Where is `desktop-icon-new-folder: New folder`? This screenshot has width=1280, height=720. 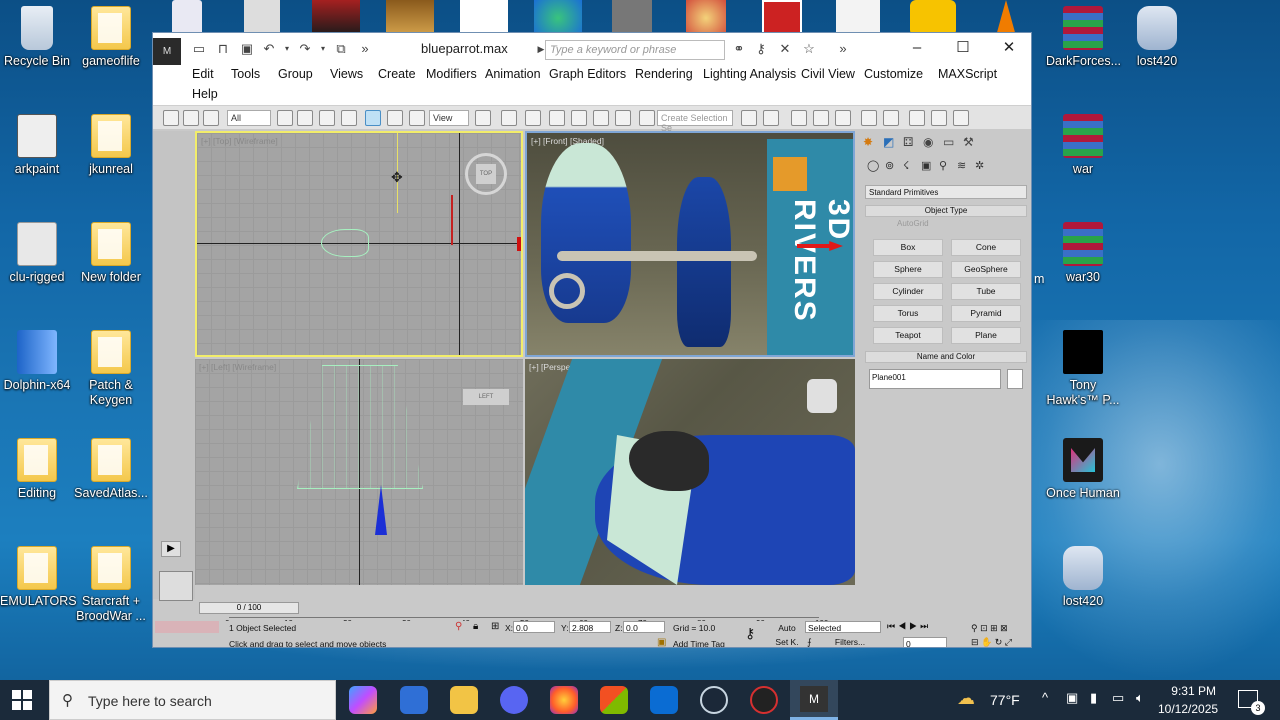
desktop-icon-new-folder: New folder is located at coordinates (111, 253).